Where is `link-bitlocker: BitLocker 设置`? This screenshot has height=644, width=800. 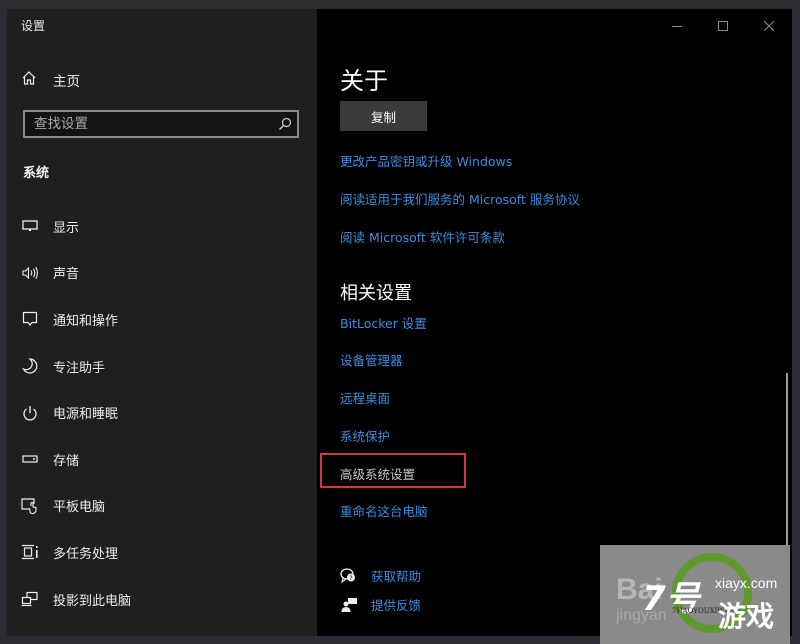
link-bitlocker: BitLocker 设置 is located at coordinates (383, 322).